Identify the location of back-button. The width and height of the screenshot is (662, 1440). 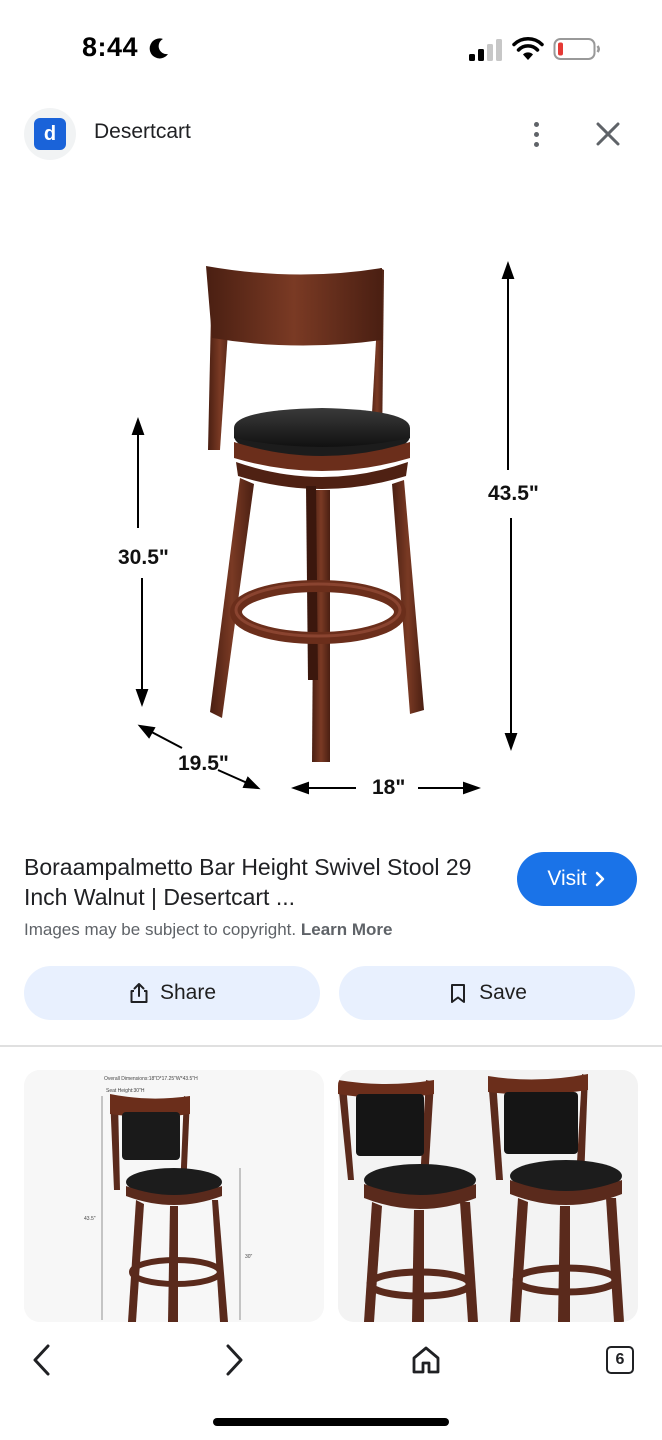
(42, 1360).